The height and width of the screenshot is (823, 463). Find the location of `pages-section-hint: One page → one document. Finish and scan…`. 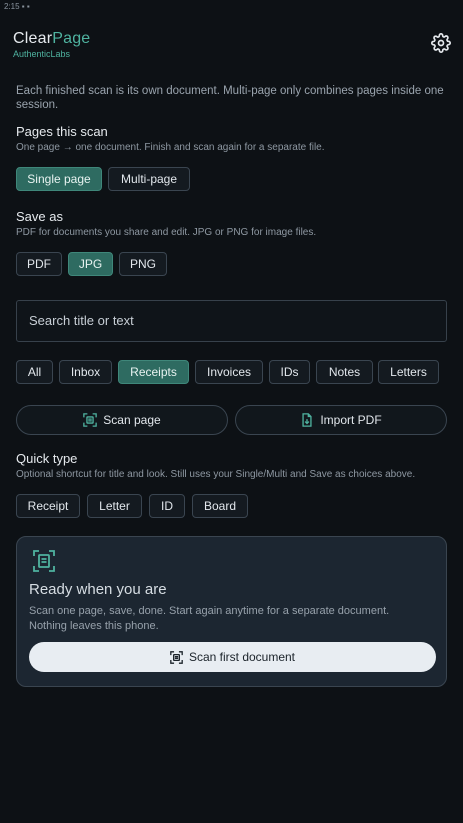

pages-section-hint: One page → one document. Finish and scan… is located at coordinates (170, 147).